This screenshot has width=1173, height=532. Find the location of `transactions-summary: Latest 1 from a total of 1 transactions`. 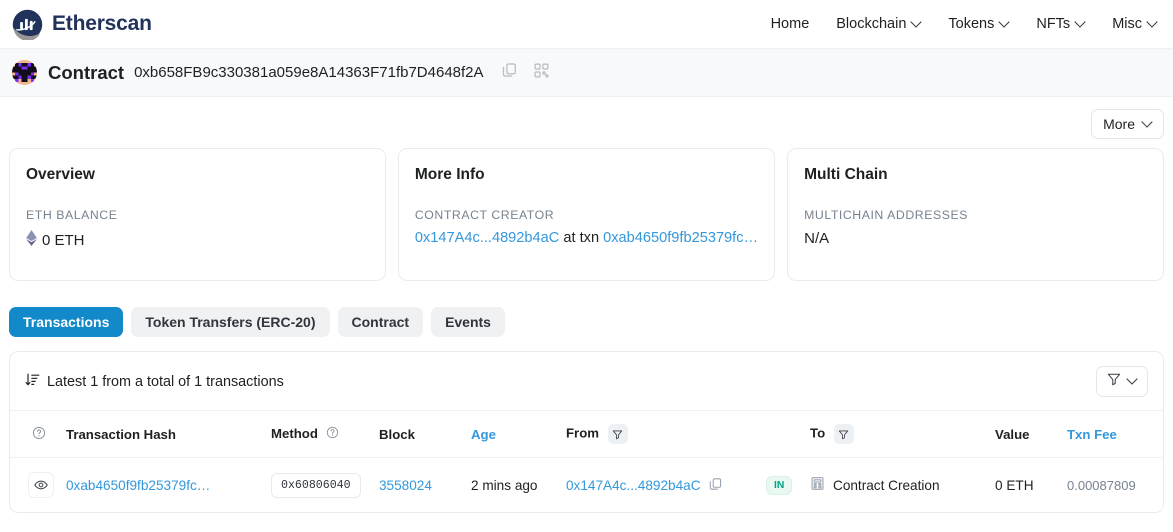

transactions-summary: Latest 1 from a total of 1 transactions is located at coordinates (154, 381).